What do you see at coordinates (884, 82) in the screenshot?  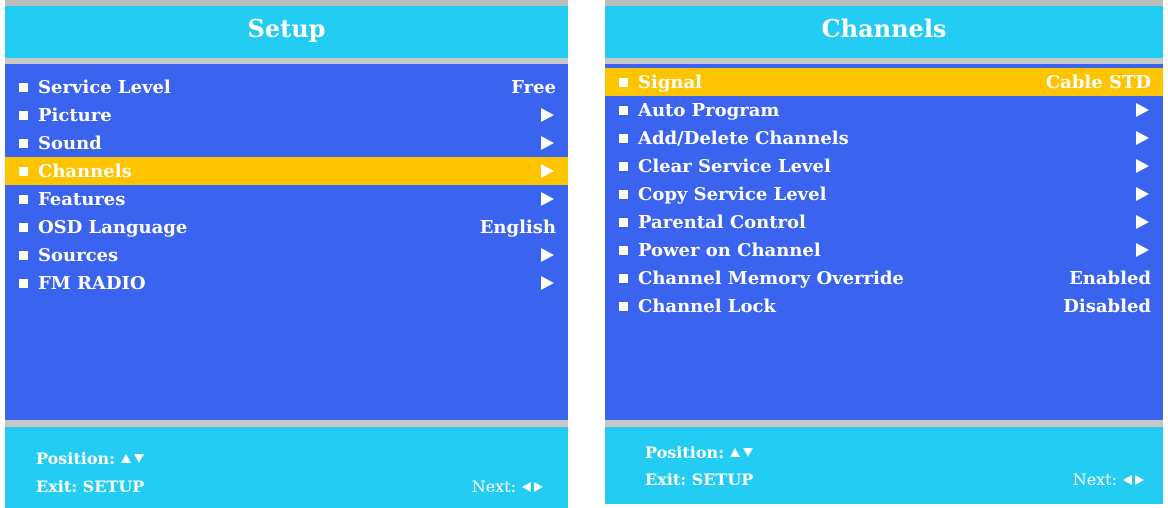 I see `menu-item-signal: Signal Cable STD` at bounding box center [884, 82].